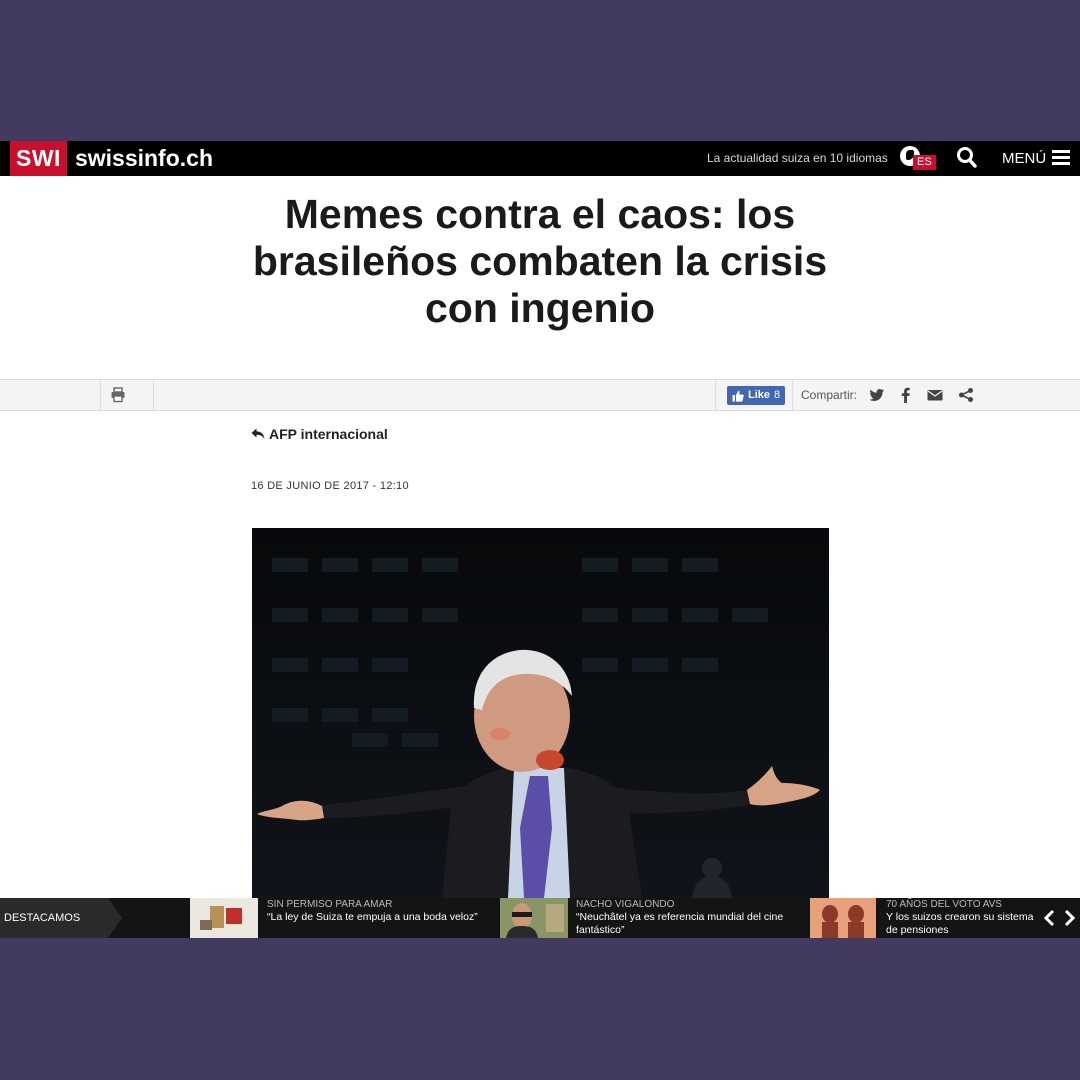 The height and width of the screenshot is (1080, 1080). What do you see at coordinates (944, 904) in the screenshot?
I see `featured-kicker: 70 AÑOS DEL VOTO AVS` at bounding box center [944, 904].